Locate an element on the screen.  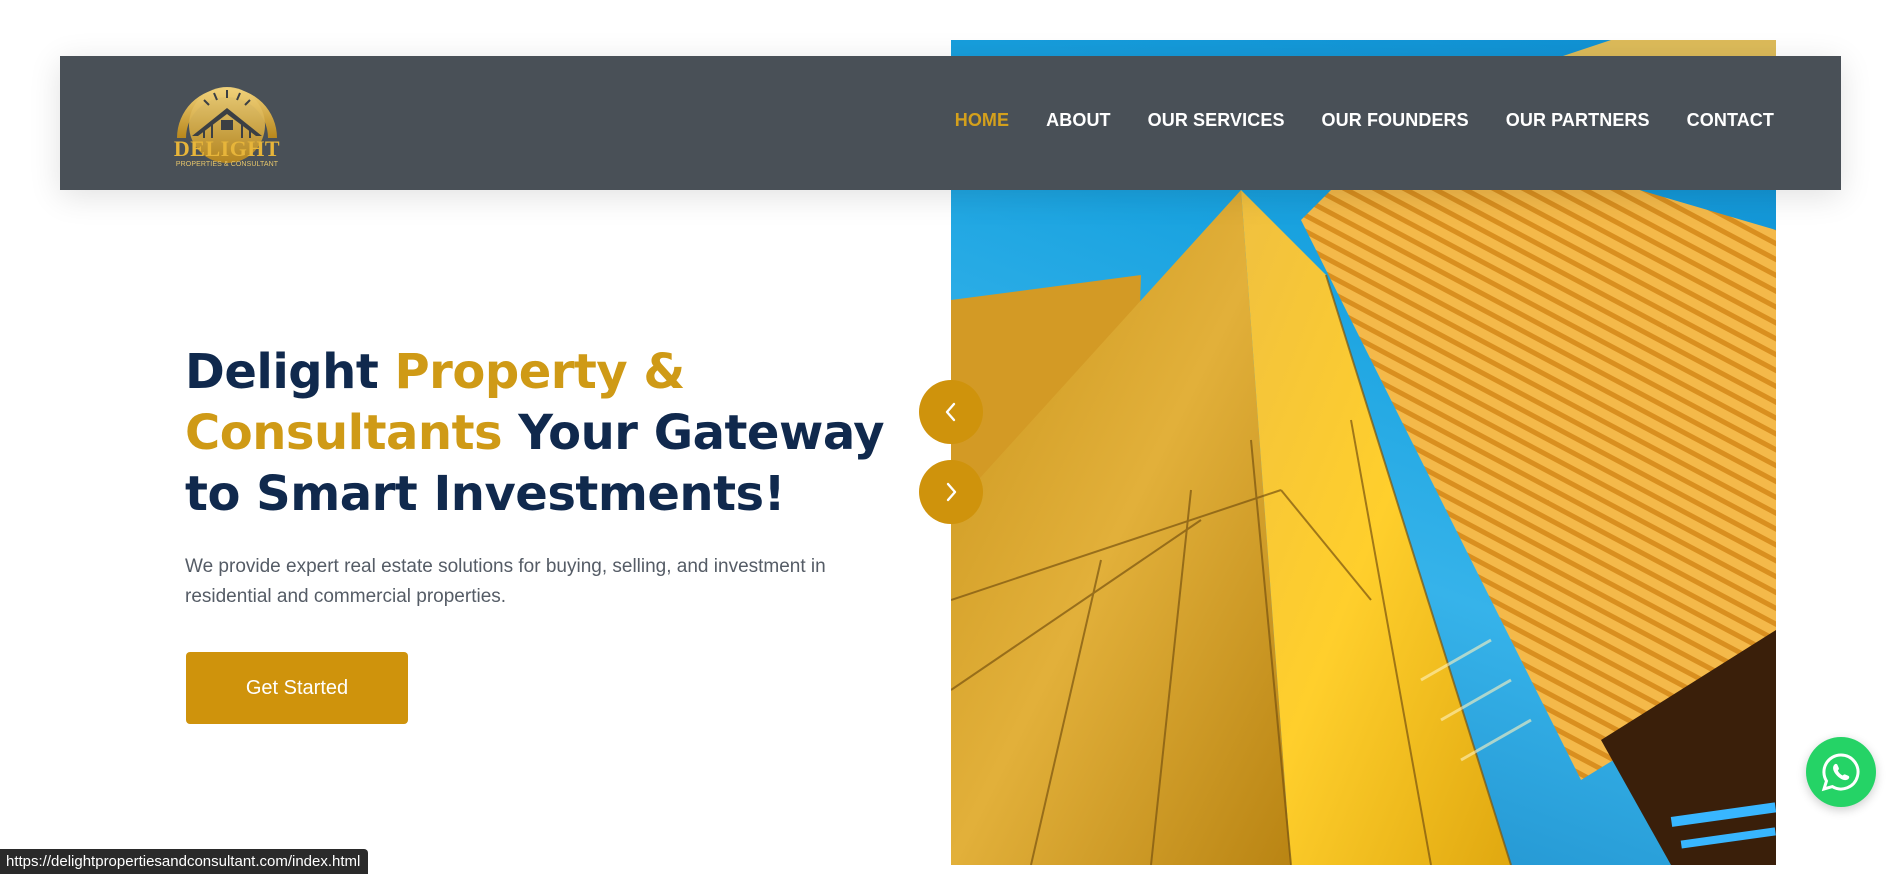
nav-home: HOME is located at coordinates (982, 120).